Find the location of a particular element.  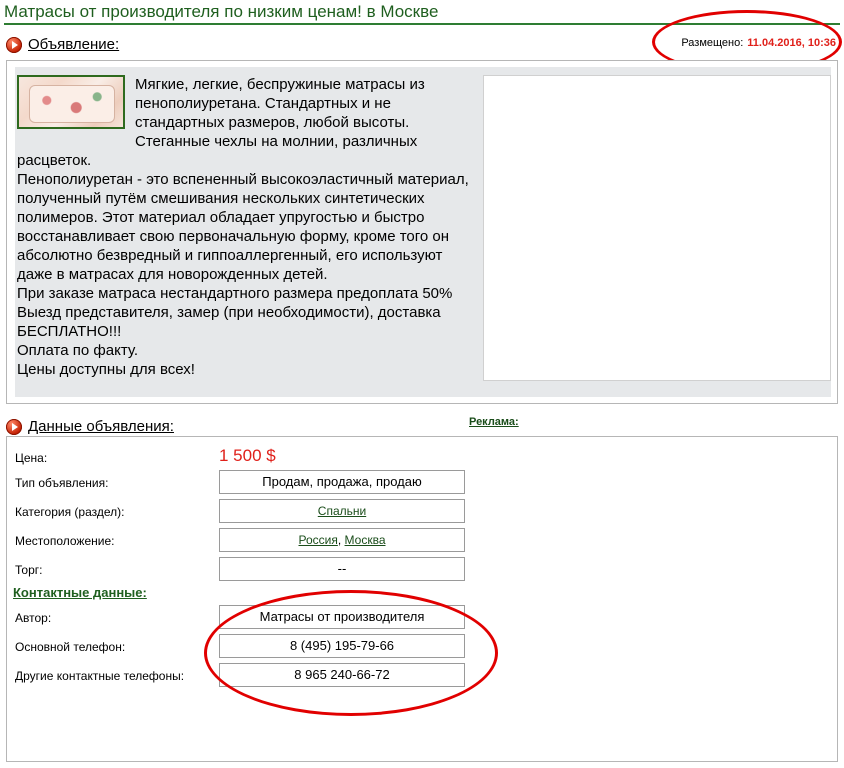

bargain-value: -- is located at coordinates (342, 569).